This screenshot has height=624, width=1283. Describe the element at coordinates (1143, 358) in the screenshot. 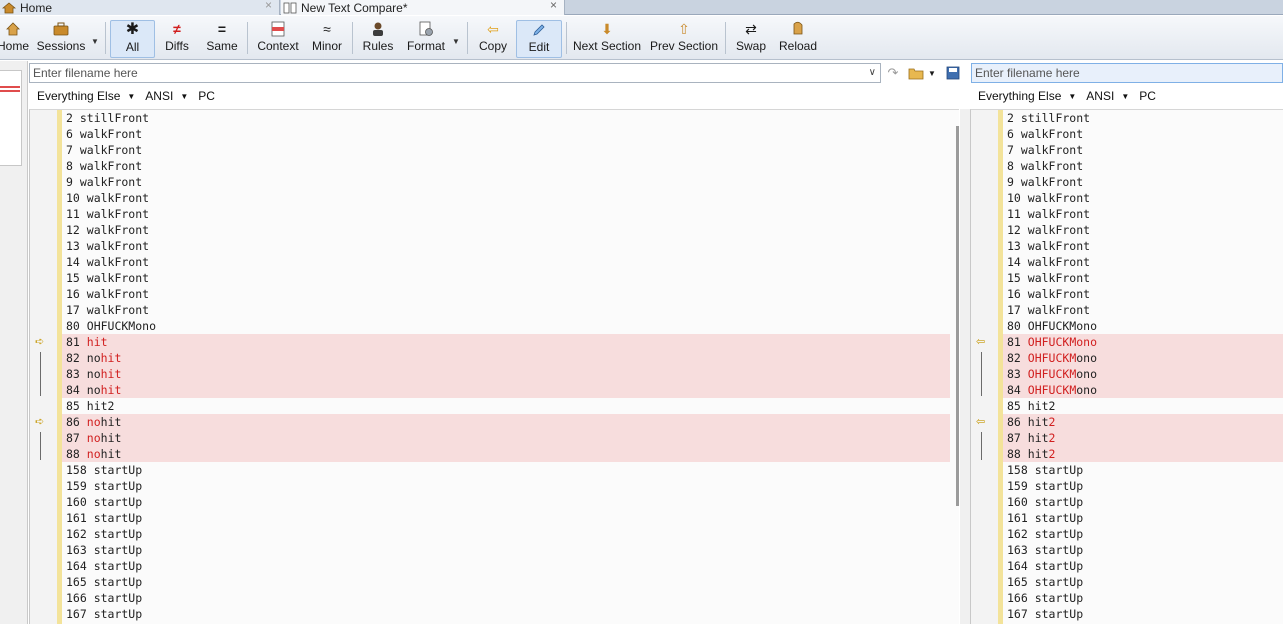

I see `diff-line: 82 OHFUCKMono` at that location.